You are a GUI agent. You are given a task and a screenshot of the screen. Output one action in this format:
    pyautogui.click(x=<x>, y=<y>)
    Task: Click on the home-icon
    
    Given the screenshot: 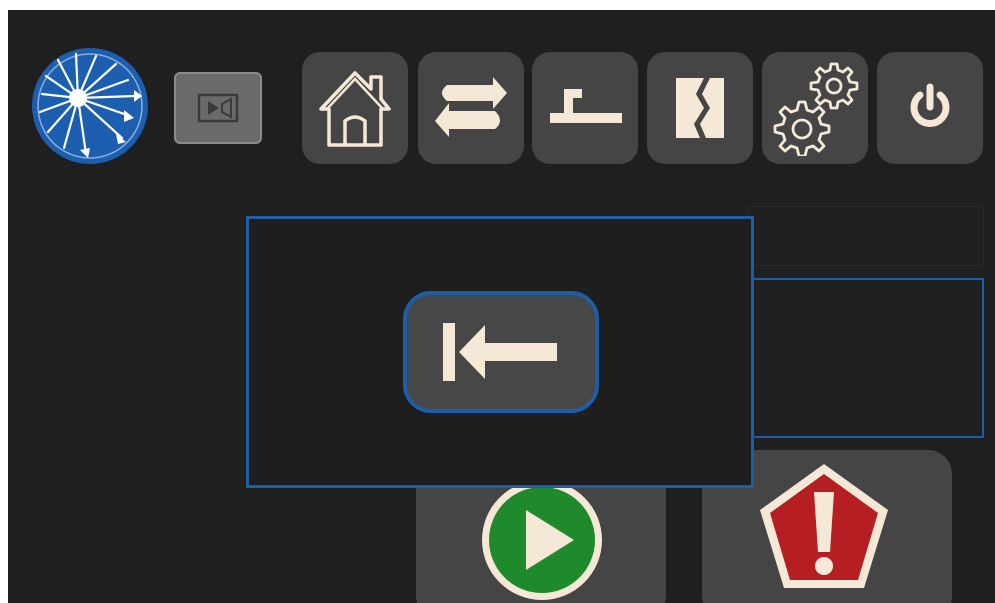 What is the action you would take?
    pyautogui.click(x=355, y=109)
    